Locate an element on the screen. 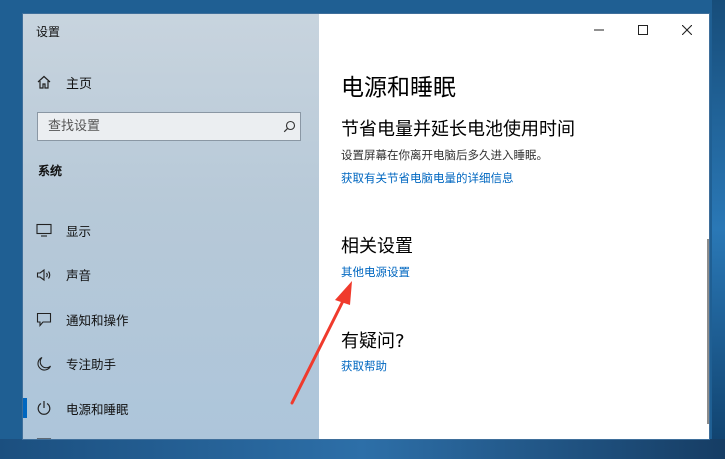  moon-icon is located at coordinates (51, 364).